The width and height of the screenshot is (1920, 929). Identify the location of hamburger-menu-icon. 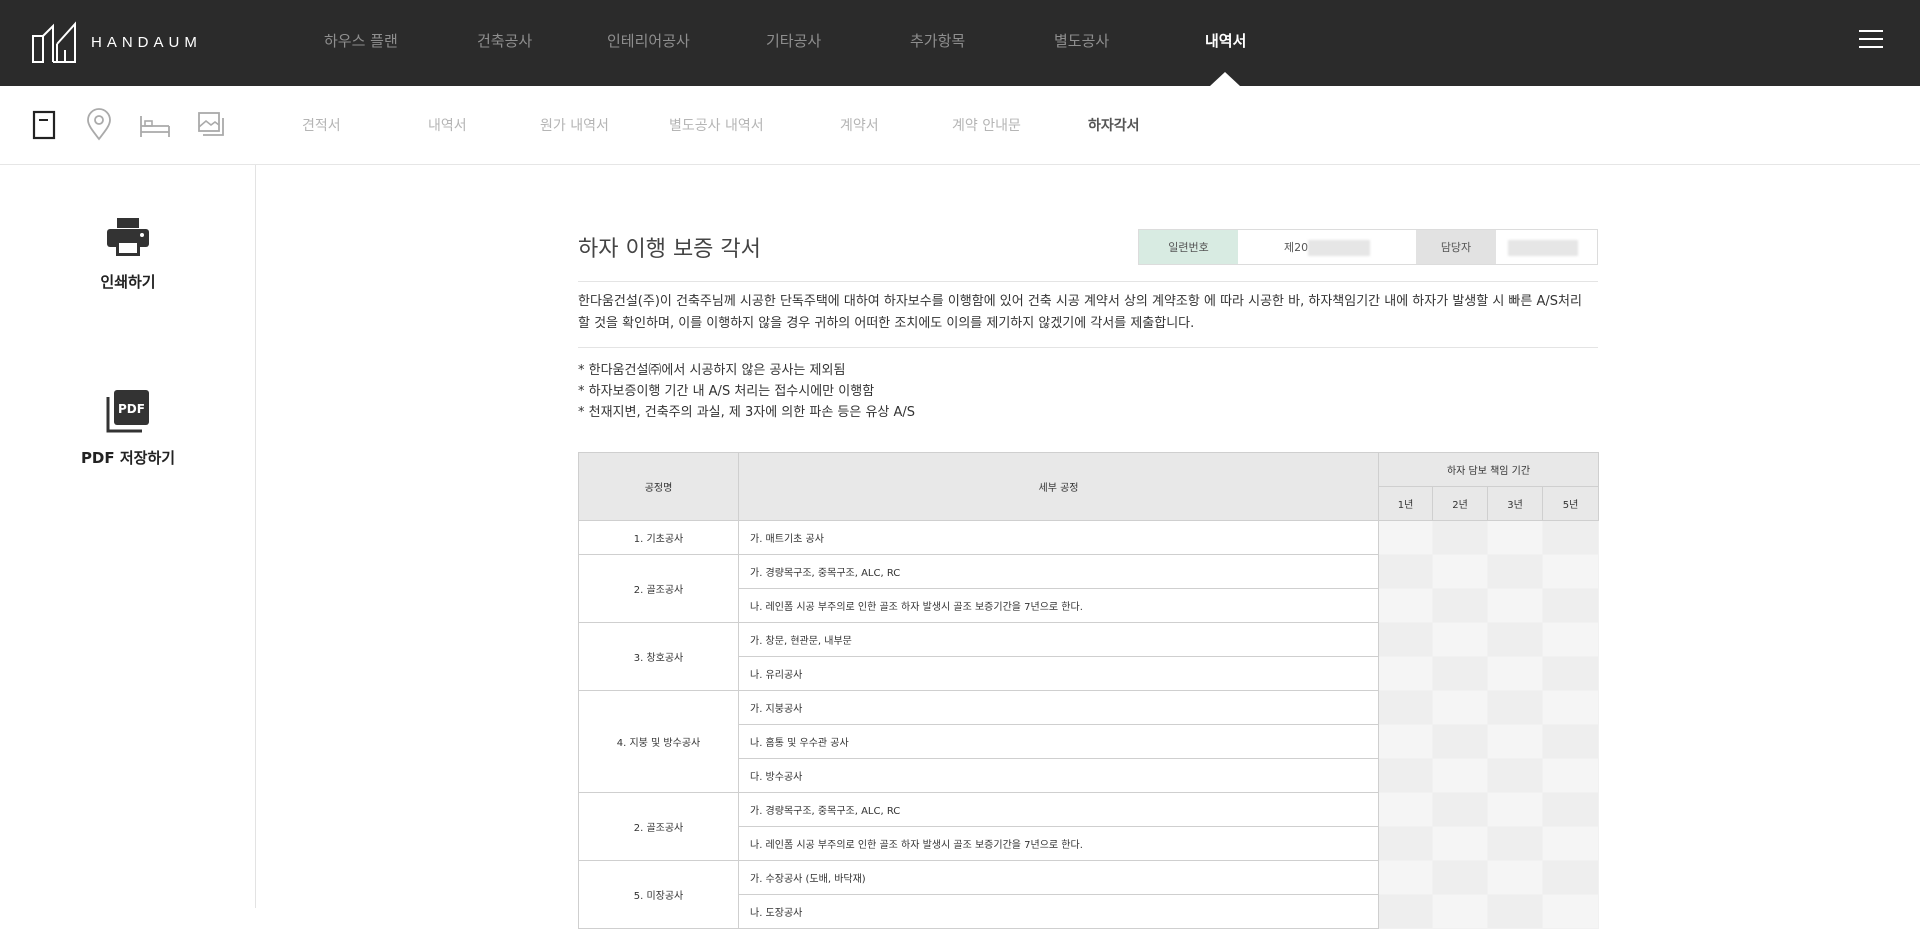
(1871, 40).